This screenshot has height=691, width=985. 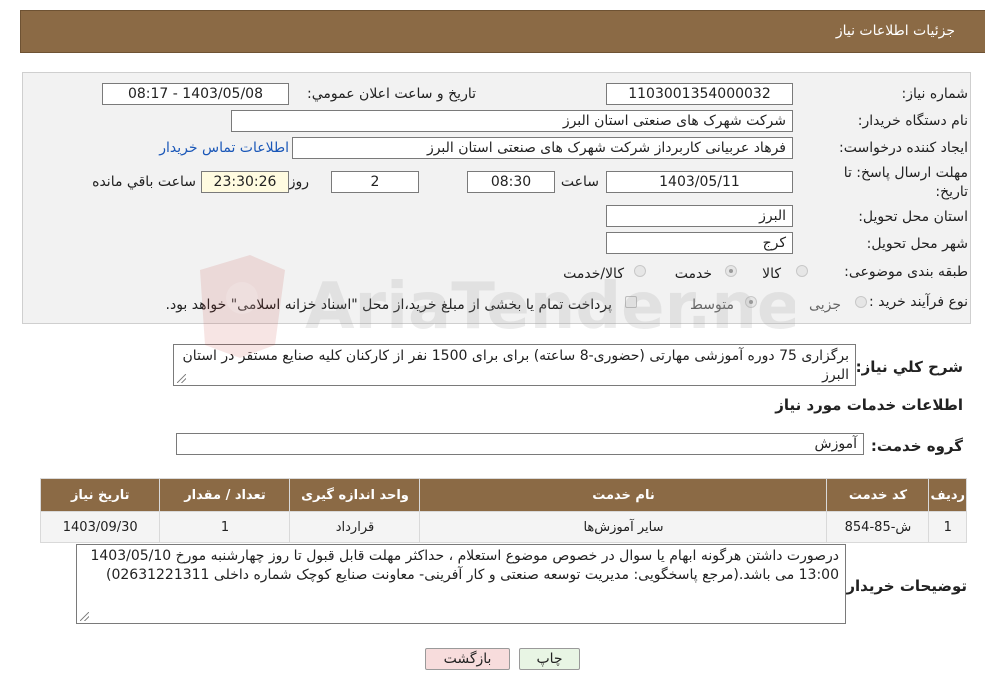 What do you see at coordinates (100, 527) in the screenshot?
I see `cell-need-date: 1403/09/30` at bounding box center [100, 527].